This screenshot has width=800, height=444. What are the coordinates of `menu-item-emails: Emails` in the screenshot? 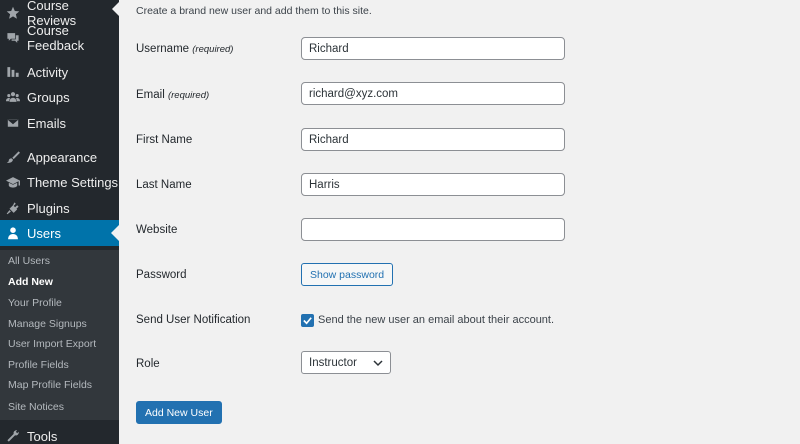 It's located at (59, 123).